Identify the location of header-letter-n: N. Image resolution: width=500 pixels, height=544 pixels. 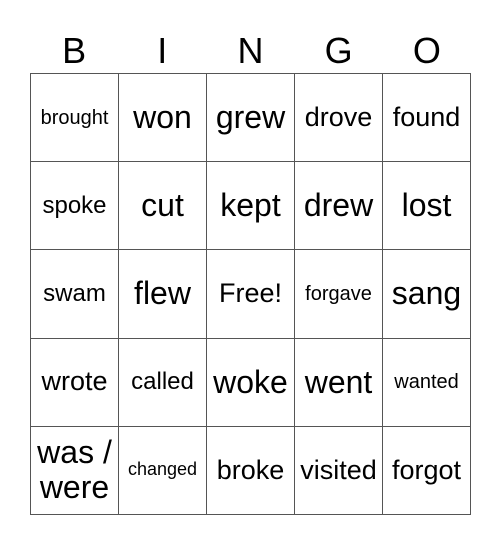
(250, 50).